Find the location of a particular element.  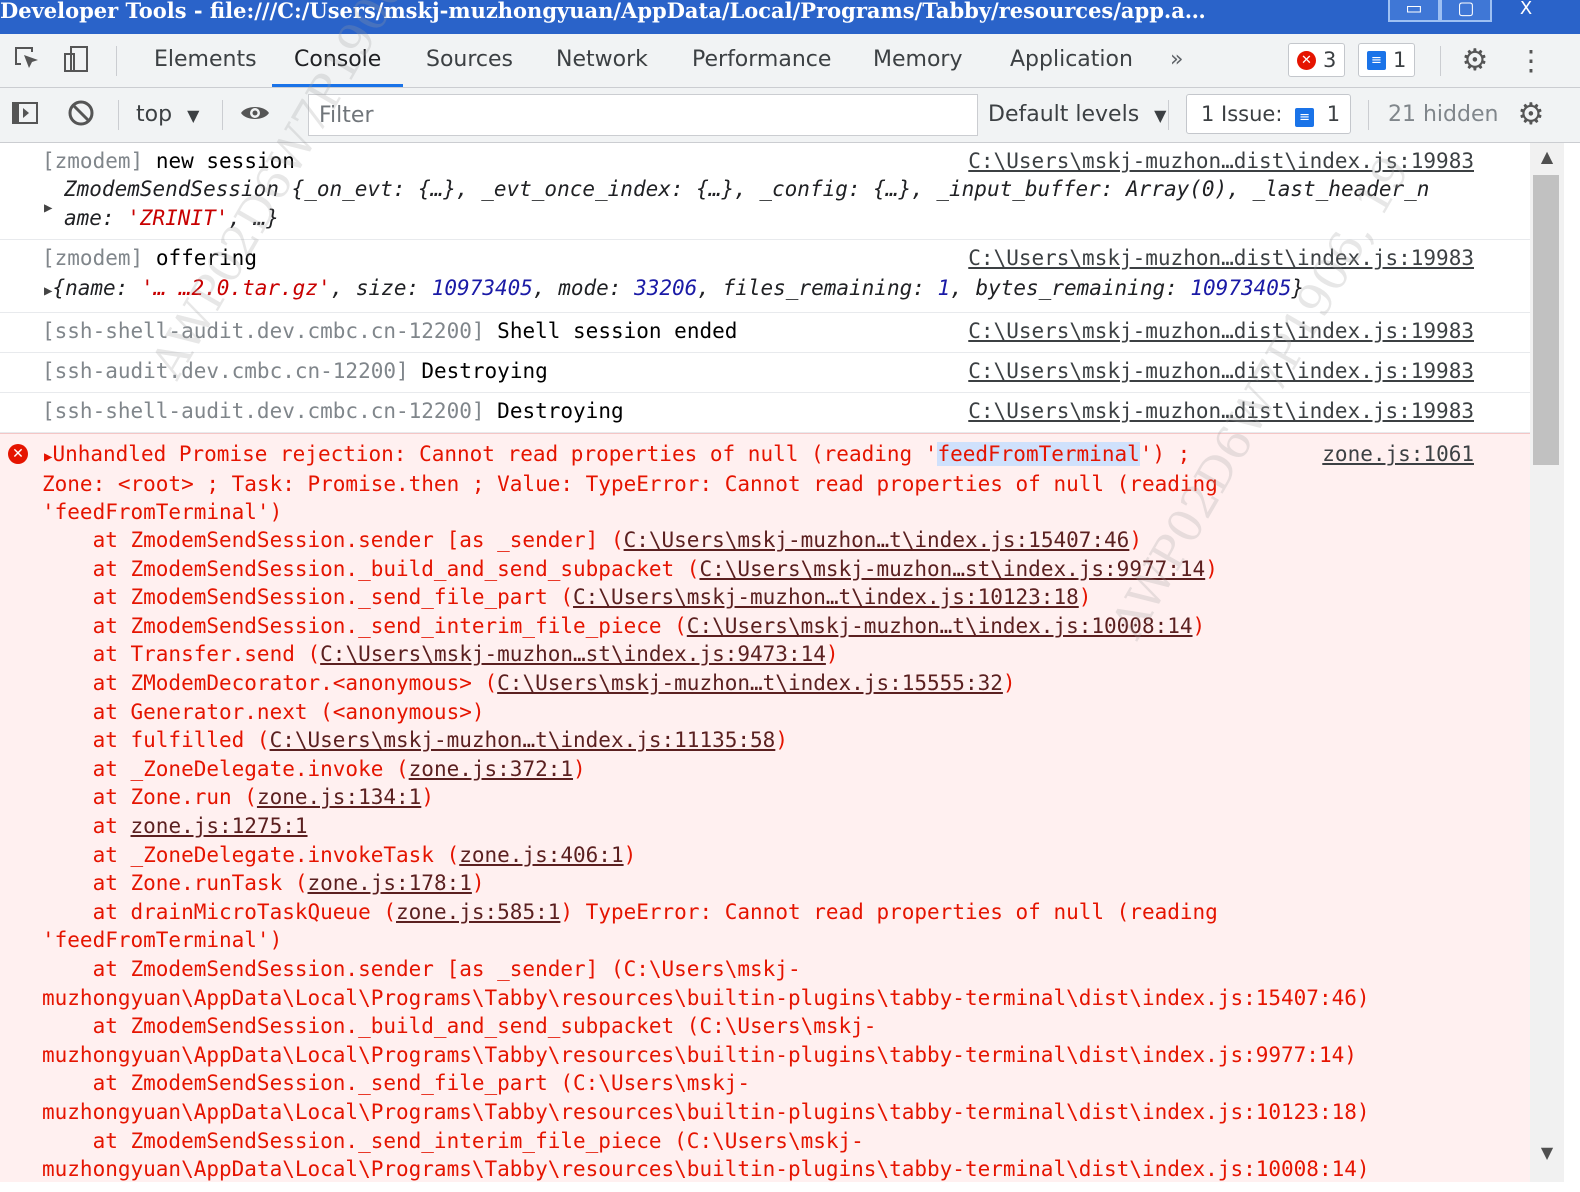

log-levels-dropdown: Default levels ▼ is located at coordinates (1077, 115).